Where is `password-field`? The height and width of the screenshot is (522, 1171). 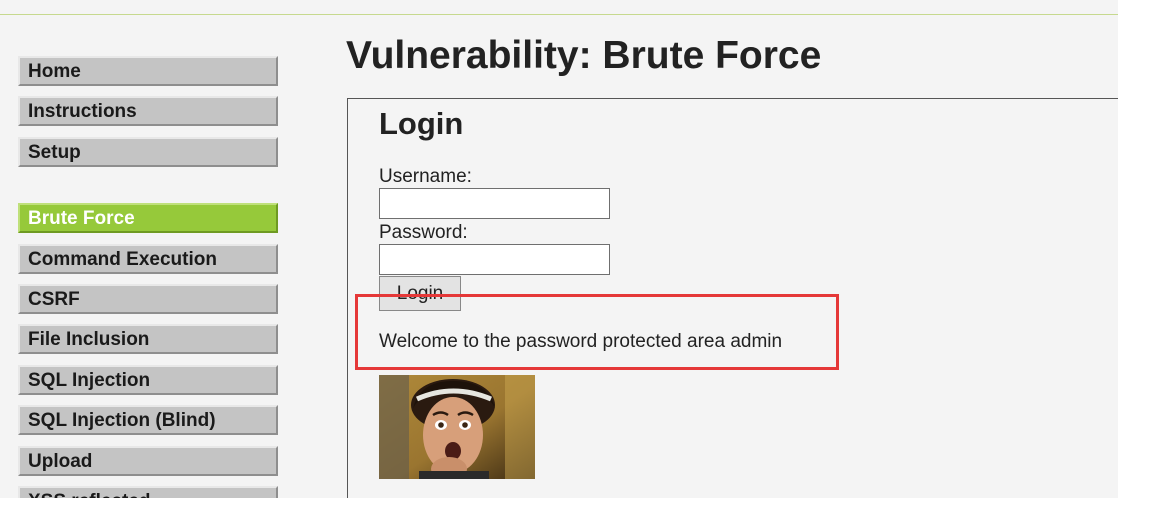 password-field is located at coordinates (494, 259).